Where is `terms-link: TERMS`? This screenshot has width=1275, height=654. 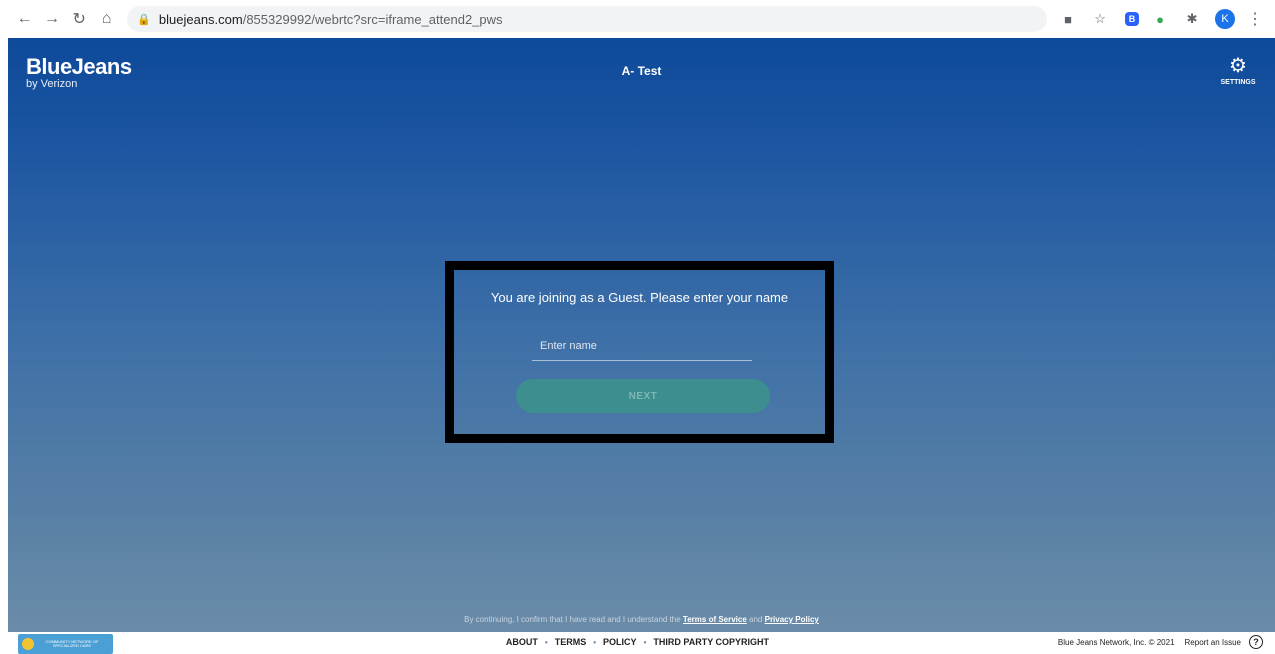 terms-link: TERMS is located at coordinates (571, 642).